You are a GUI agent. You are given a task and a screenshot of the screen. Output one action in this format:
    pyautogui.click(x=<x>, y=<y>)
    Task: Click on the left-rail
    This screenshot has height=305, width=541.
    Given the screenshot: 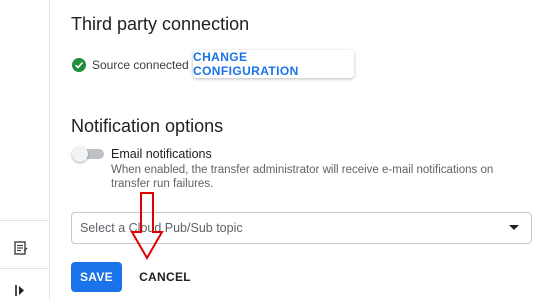 What is the action you would take?
    pyautogui.click(x=25, y=150)
    